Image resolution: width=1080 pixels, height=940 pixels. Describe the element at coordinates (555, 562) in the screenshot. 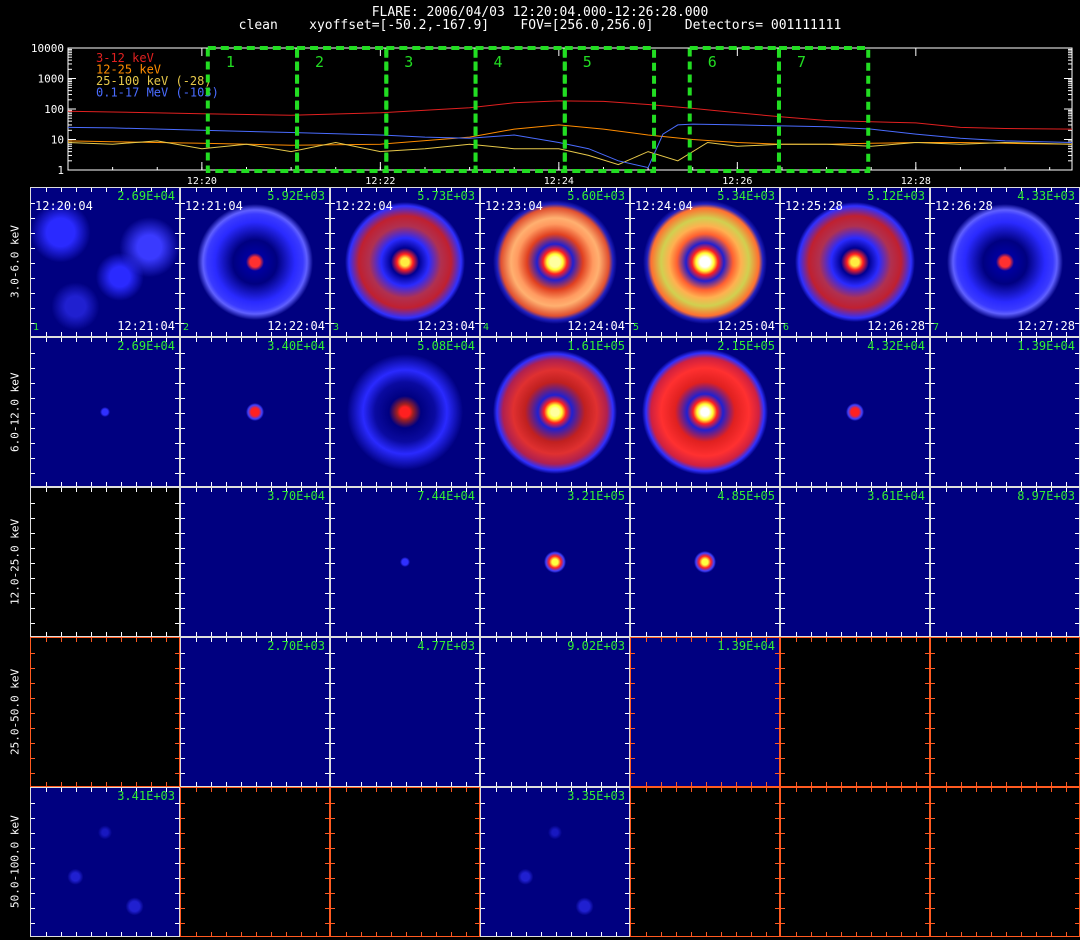

I see `image-panel: 3.21E+05` at that location.